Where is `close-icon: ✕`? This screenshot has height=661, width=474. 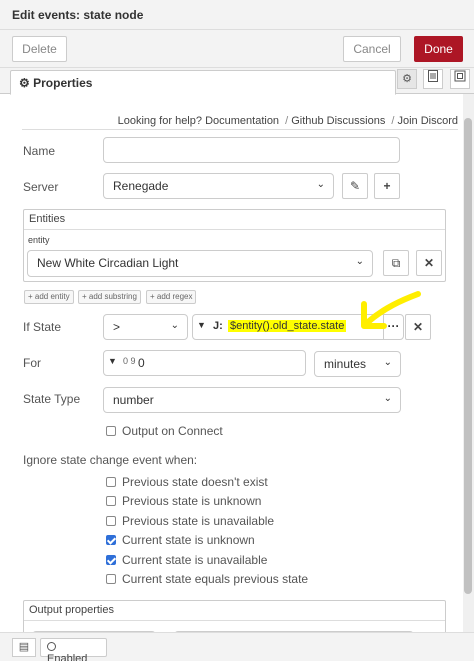
close-icon: ✕ is located at coordinates (429, 263).